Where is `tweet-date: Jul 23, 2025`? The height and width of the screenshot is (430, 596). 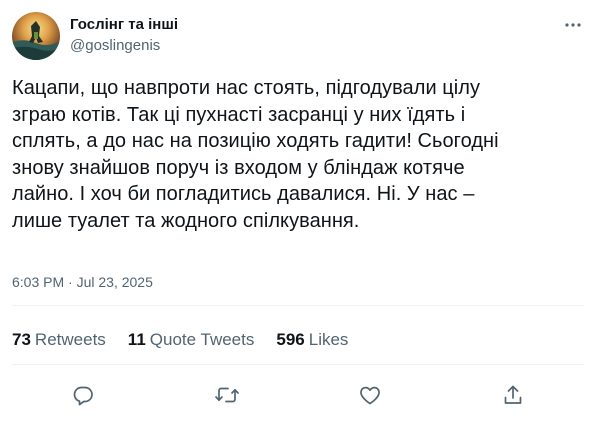 tweet-date: Jul 23, 2025 is located at coordinates (115, 282).